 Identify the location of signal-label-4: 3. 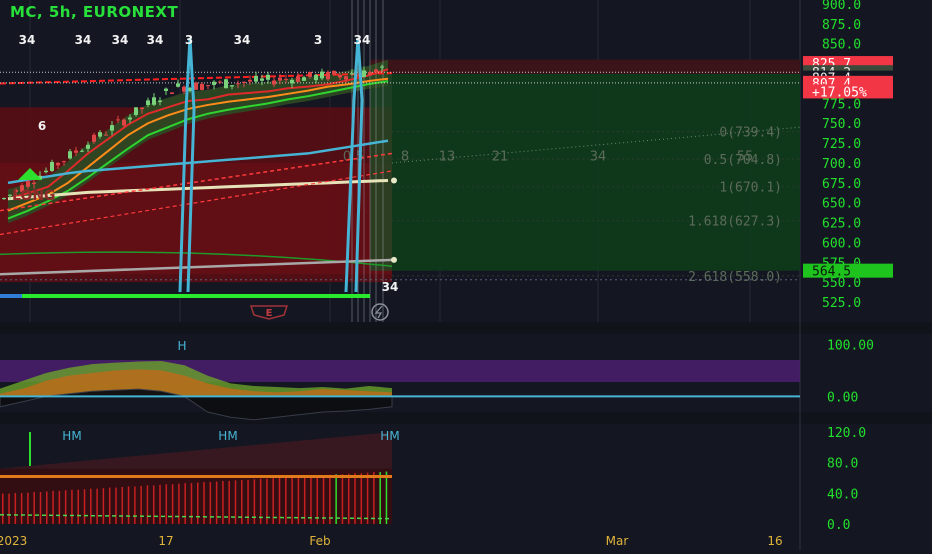
(189, 40).